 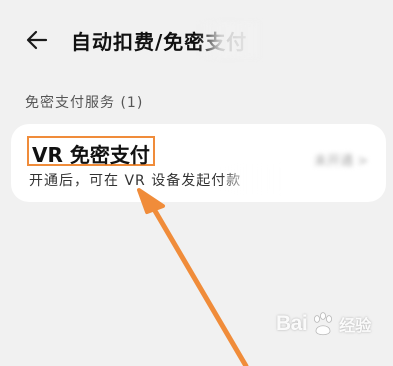 What do you see at coordinates (340, 161) in the screenshot?
I see `vr-payment-status: 未开通 >` at bounding box center [340, 161].